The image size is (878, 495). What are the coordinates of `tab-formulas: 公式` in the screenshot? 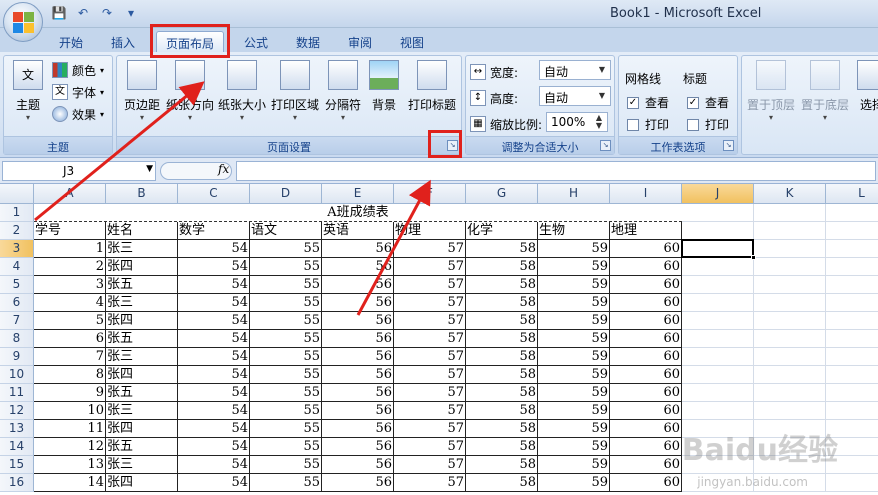 It's located at (256, 41).